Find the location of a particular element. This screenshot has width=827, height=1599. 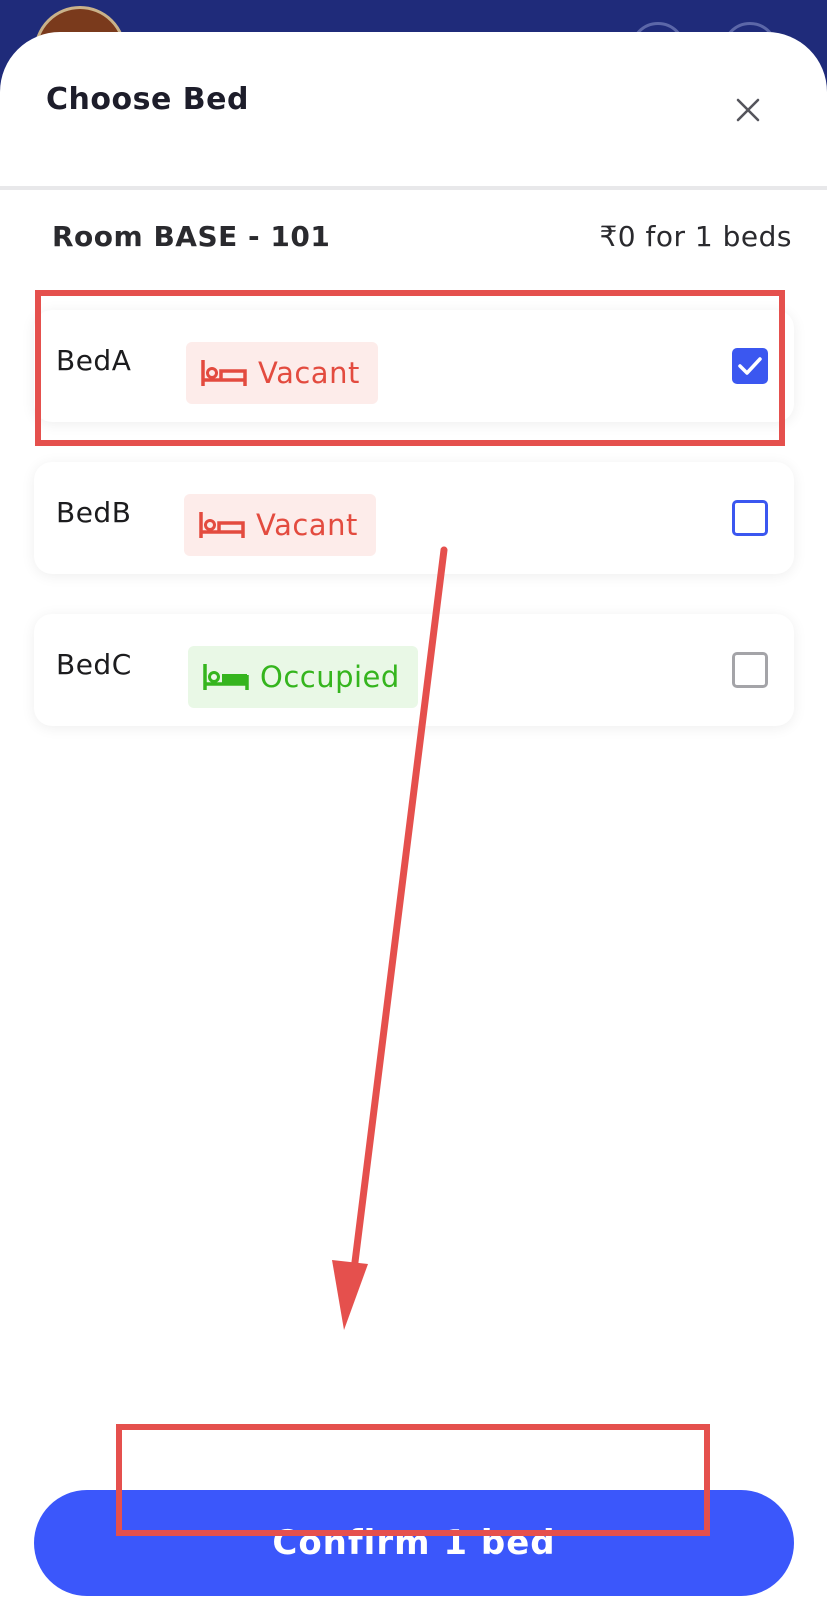

bed-name: BedA is located at coordinates (94, 360).